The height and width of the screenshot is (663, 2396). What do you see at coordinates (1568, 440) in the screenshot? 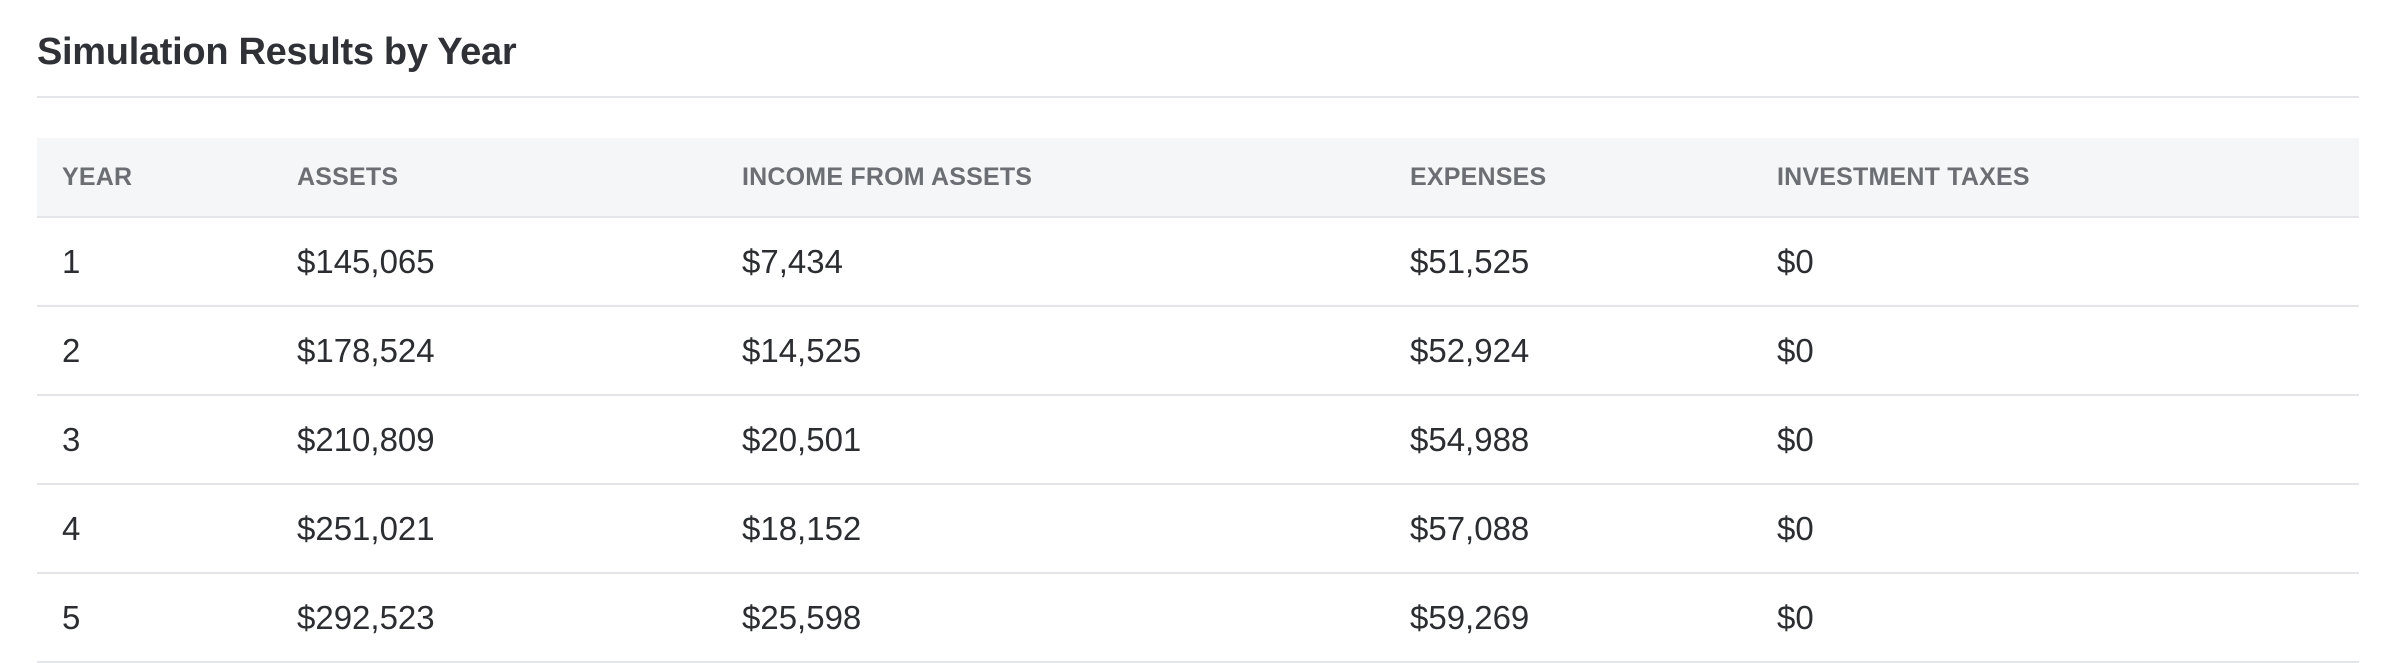
I see `cell-expenses: $54,988` at bounding box center [1568, 440].